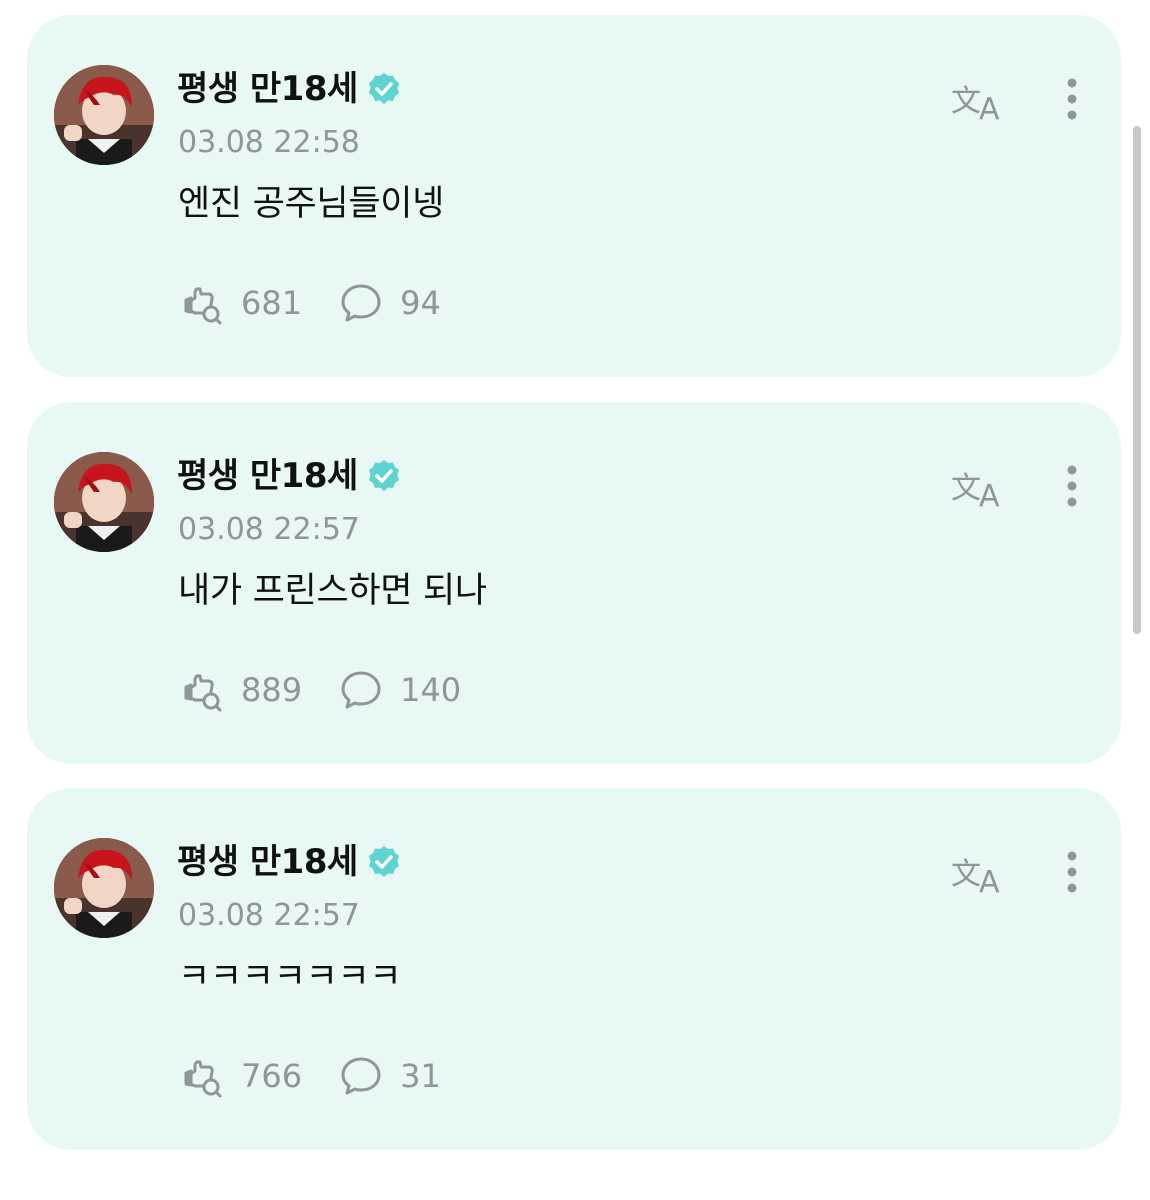 This screenshot has height=1200, width=1150. I want to click on like-button: 681, so click(240, 303).